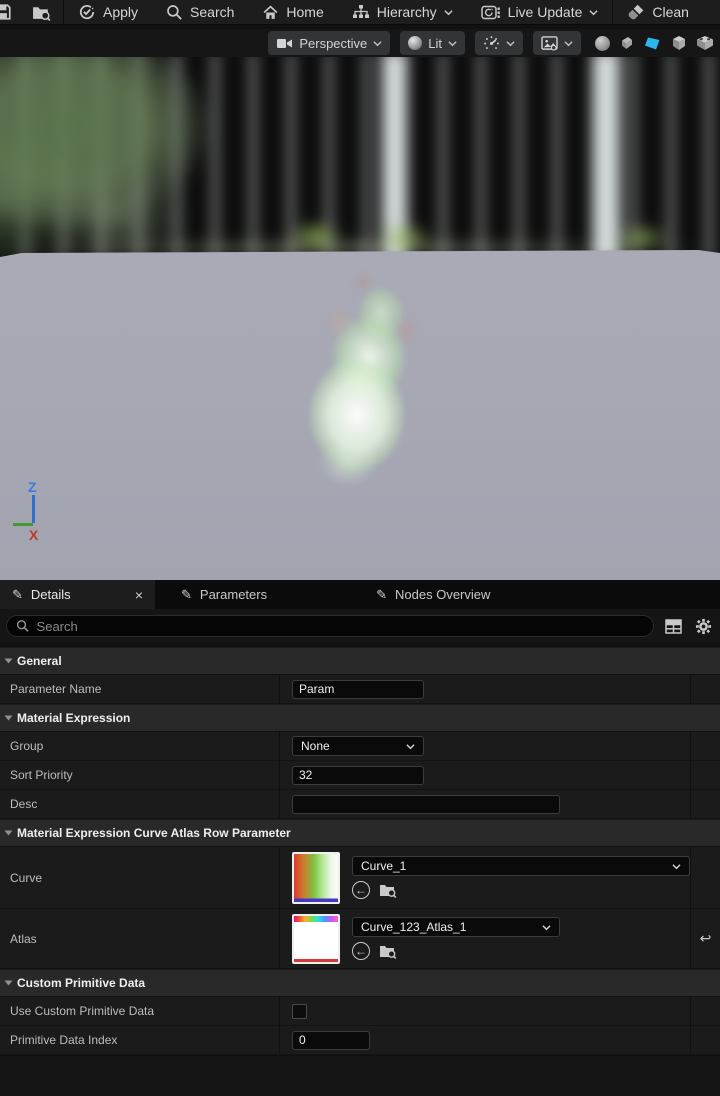 The width and height of the screenshot is (720, 1096). What do you see at coordinates (443, 594) in the screenshot?
I see `tab-nodes-overview-label: Nodes Overview` at bounding box center [443, 594].